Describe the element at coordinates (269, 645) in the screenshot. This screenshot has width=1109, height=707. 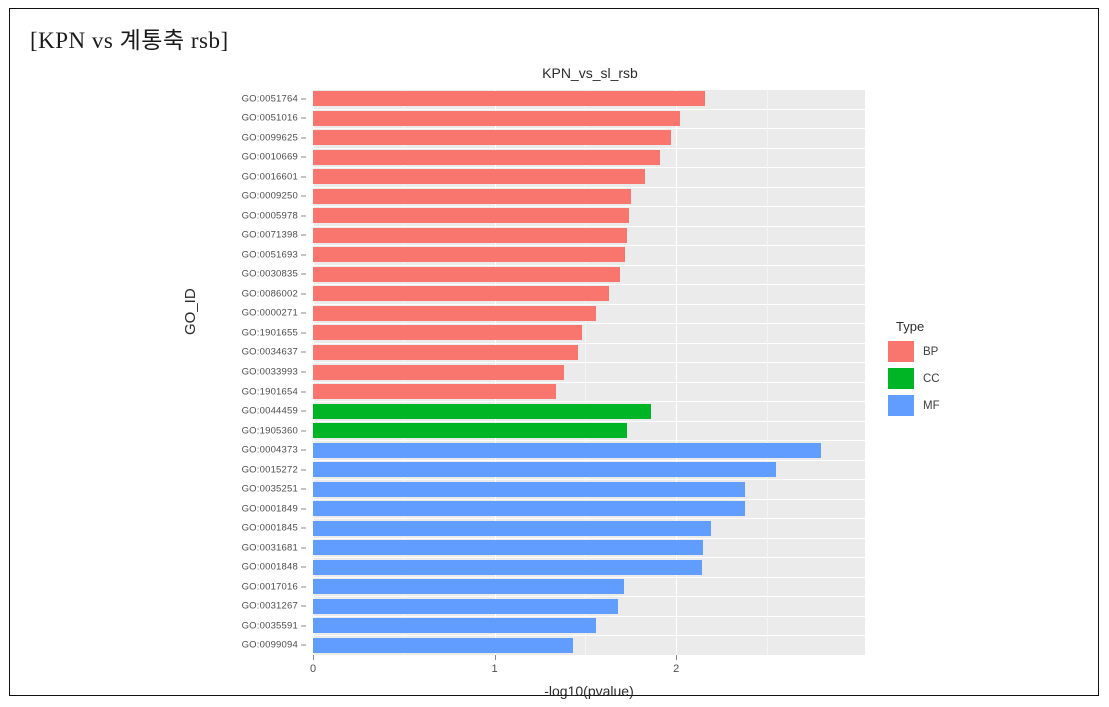
I see `y-axis-tick-label: GO:0099094` at that location.